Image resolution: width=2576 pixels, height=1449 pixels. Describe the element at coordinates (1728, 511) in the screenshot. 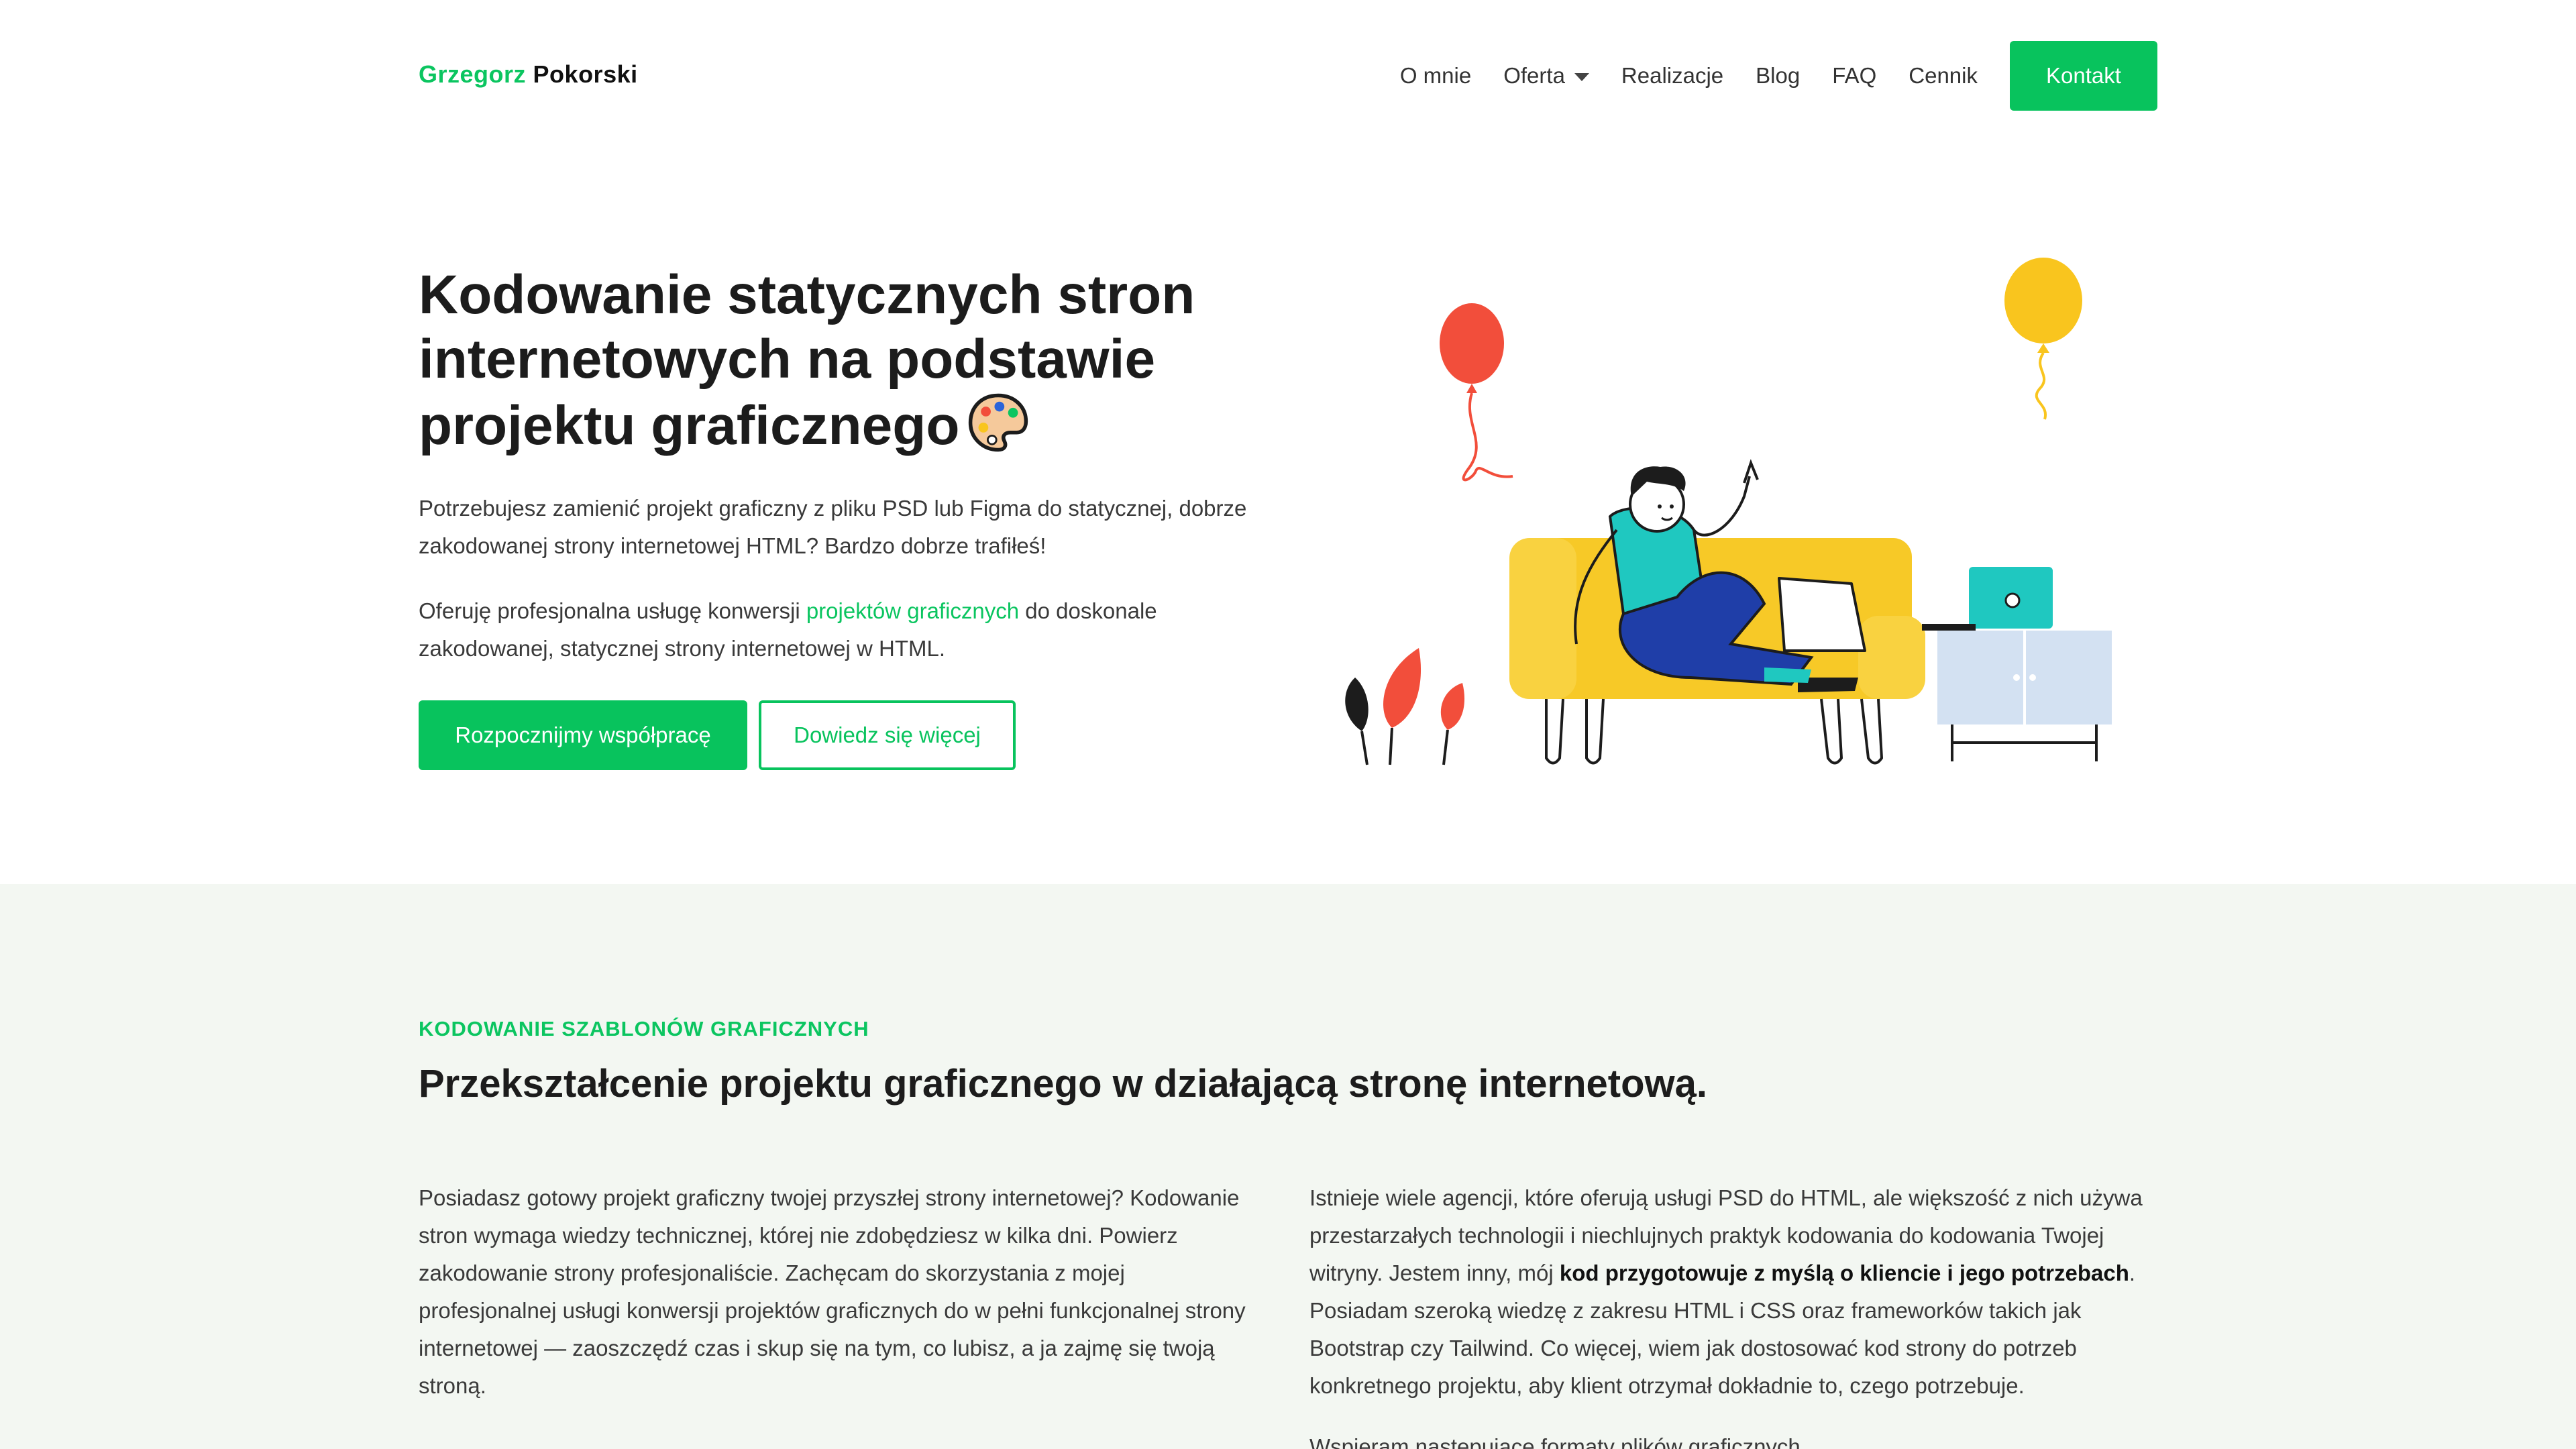

I see `hero-illustration` at that location.